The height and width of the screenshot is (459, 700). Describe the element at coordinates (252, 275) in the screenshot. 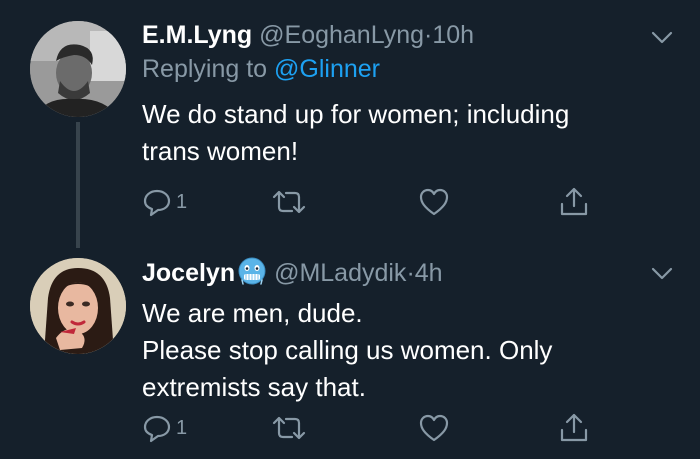

I see `cold-face-emoji-icon` at that location.